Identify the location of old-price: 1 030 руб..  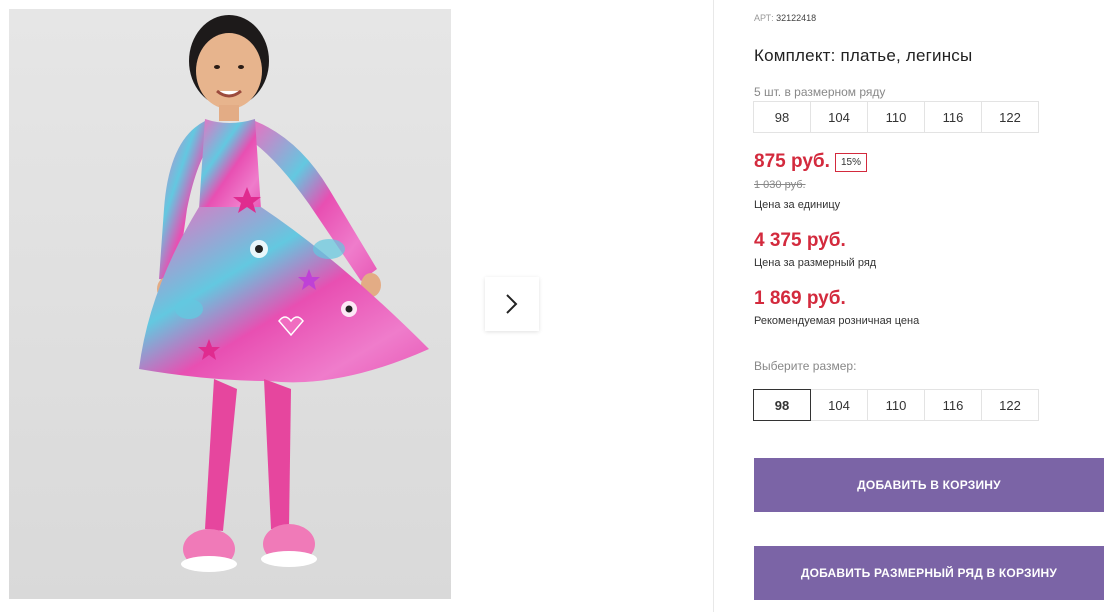
(780, 185).